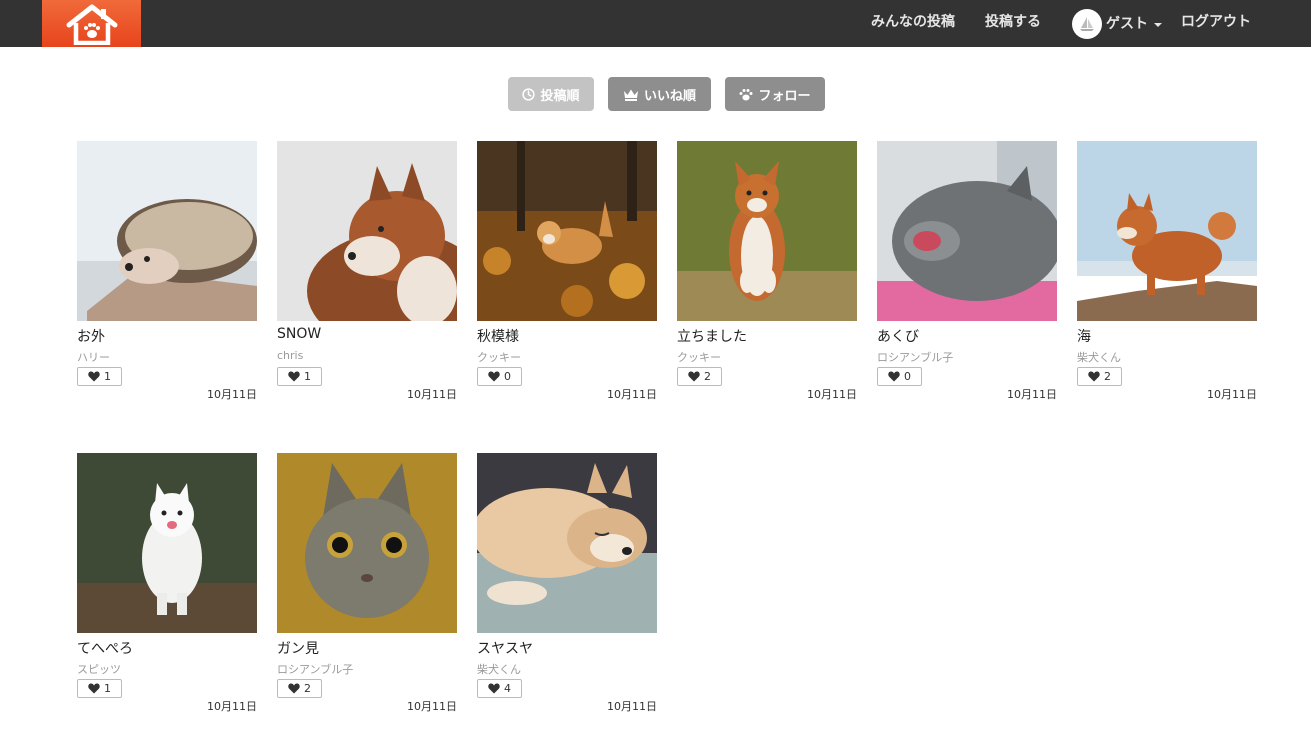 This screenshot has height=740, width=1311. What do you see at coordinates (105, 649) in the screenshot?
I see `post-title: てへぺろ` at bounding box center [105, 649].